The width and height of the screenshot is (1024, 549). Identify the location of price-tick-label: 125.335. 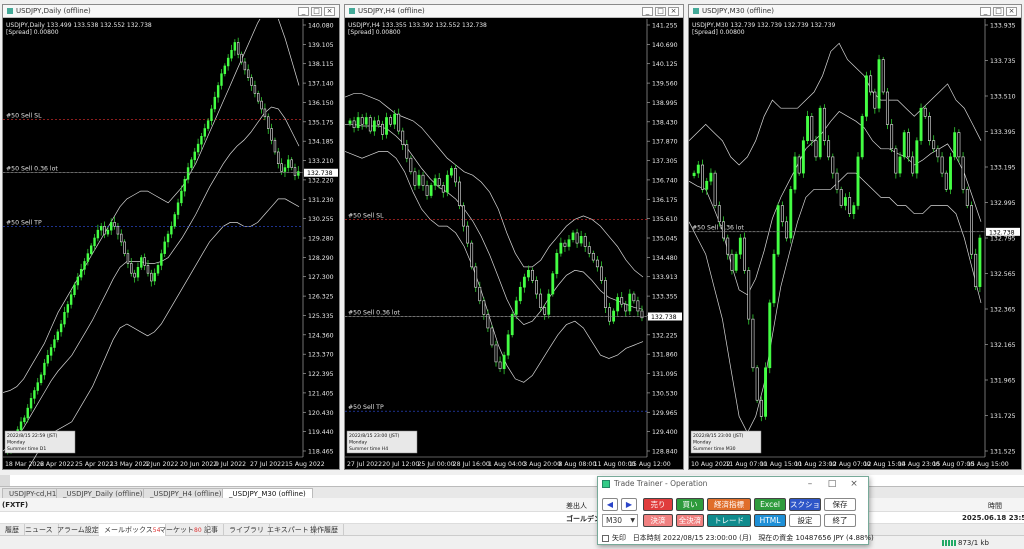
(321, 316).